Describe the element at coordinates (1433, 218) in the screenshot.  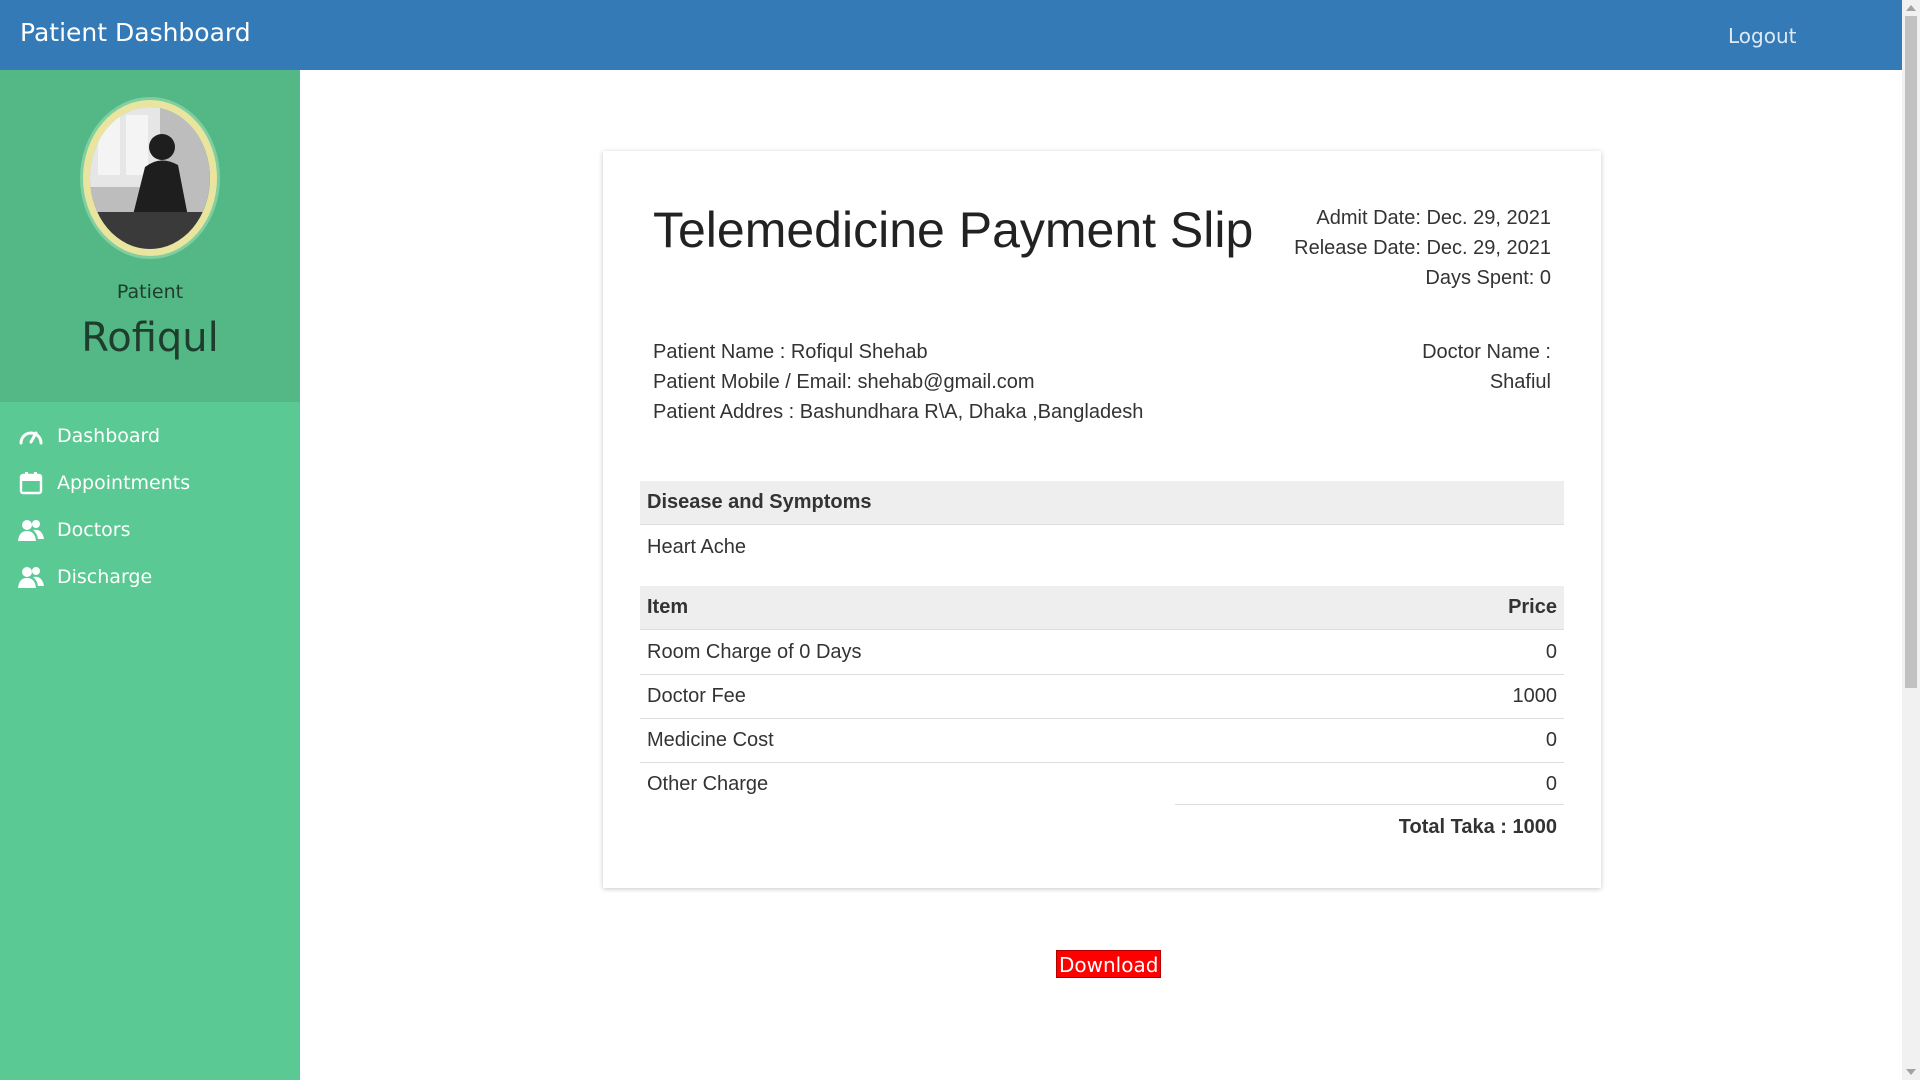
I see `admit-date: Admit Date: Dec. 29, 2021` at that location.